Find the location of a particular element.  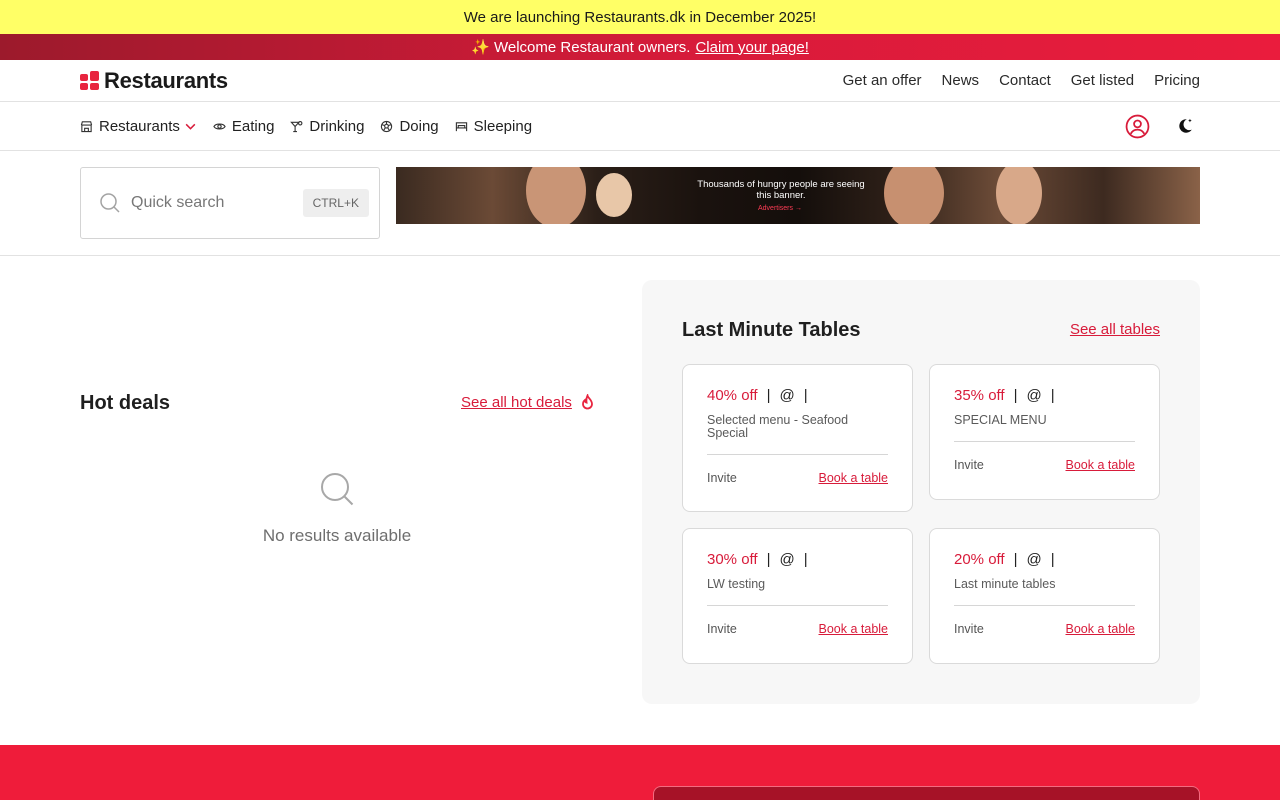

category-doing-label: Doing is located at coordinates (419, 126).